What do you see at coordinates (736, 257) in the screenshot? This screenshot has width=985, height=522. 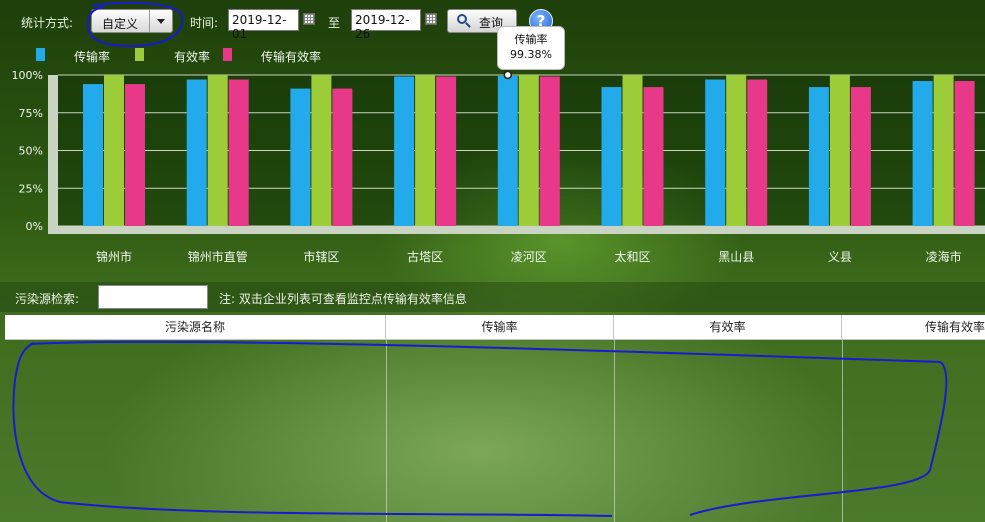 I see `x-tick-label: 黑山县` at bounding box center [736, 257].